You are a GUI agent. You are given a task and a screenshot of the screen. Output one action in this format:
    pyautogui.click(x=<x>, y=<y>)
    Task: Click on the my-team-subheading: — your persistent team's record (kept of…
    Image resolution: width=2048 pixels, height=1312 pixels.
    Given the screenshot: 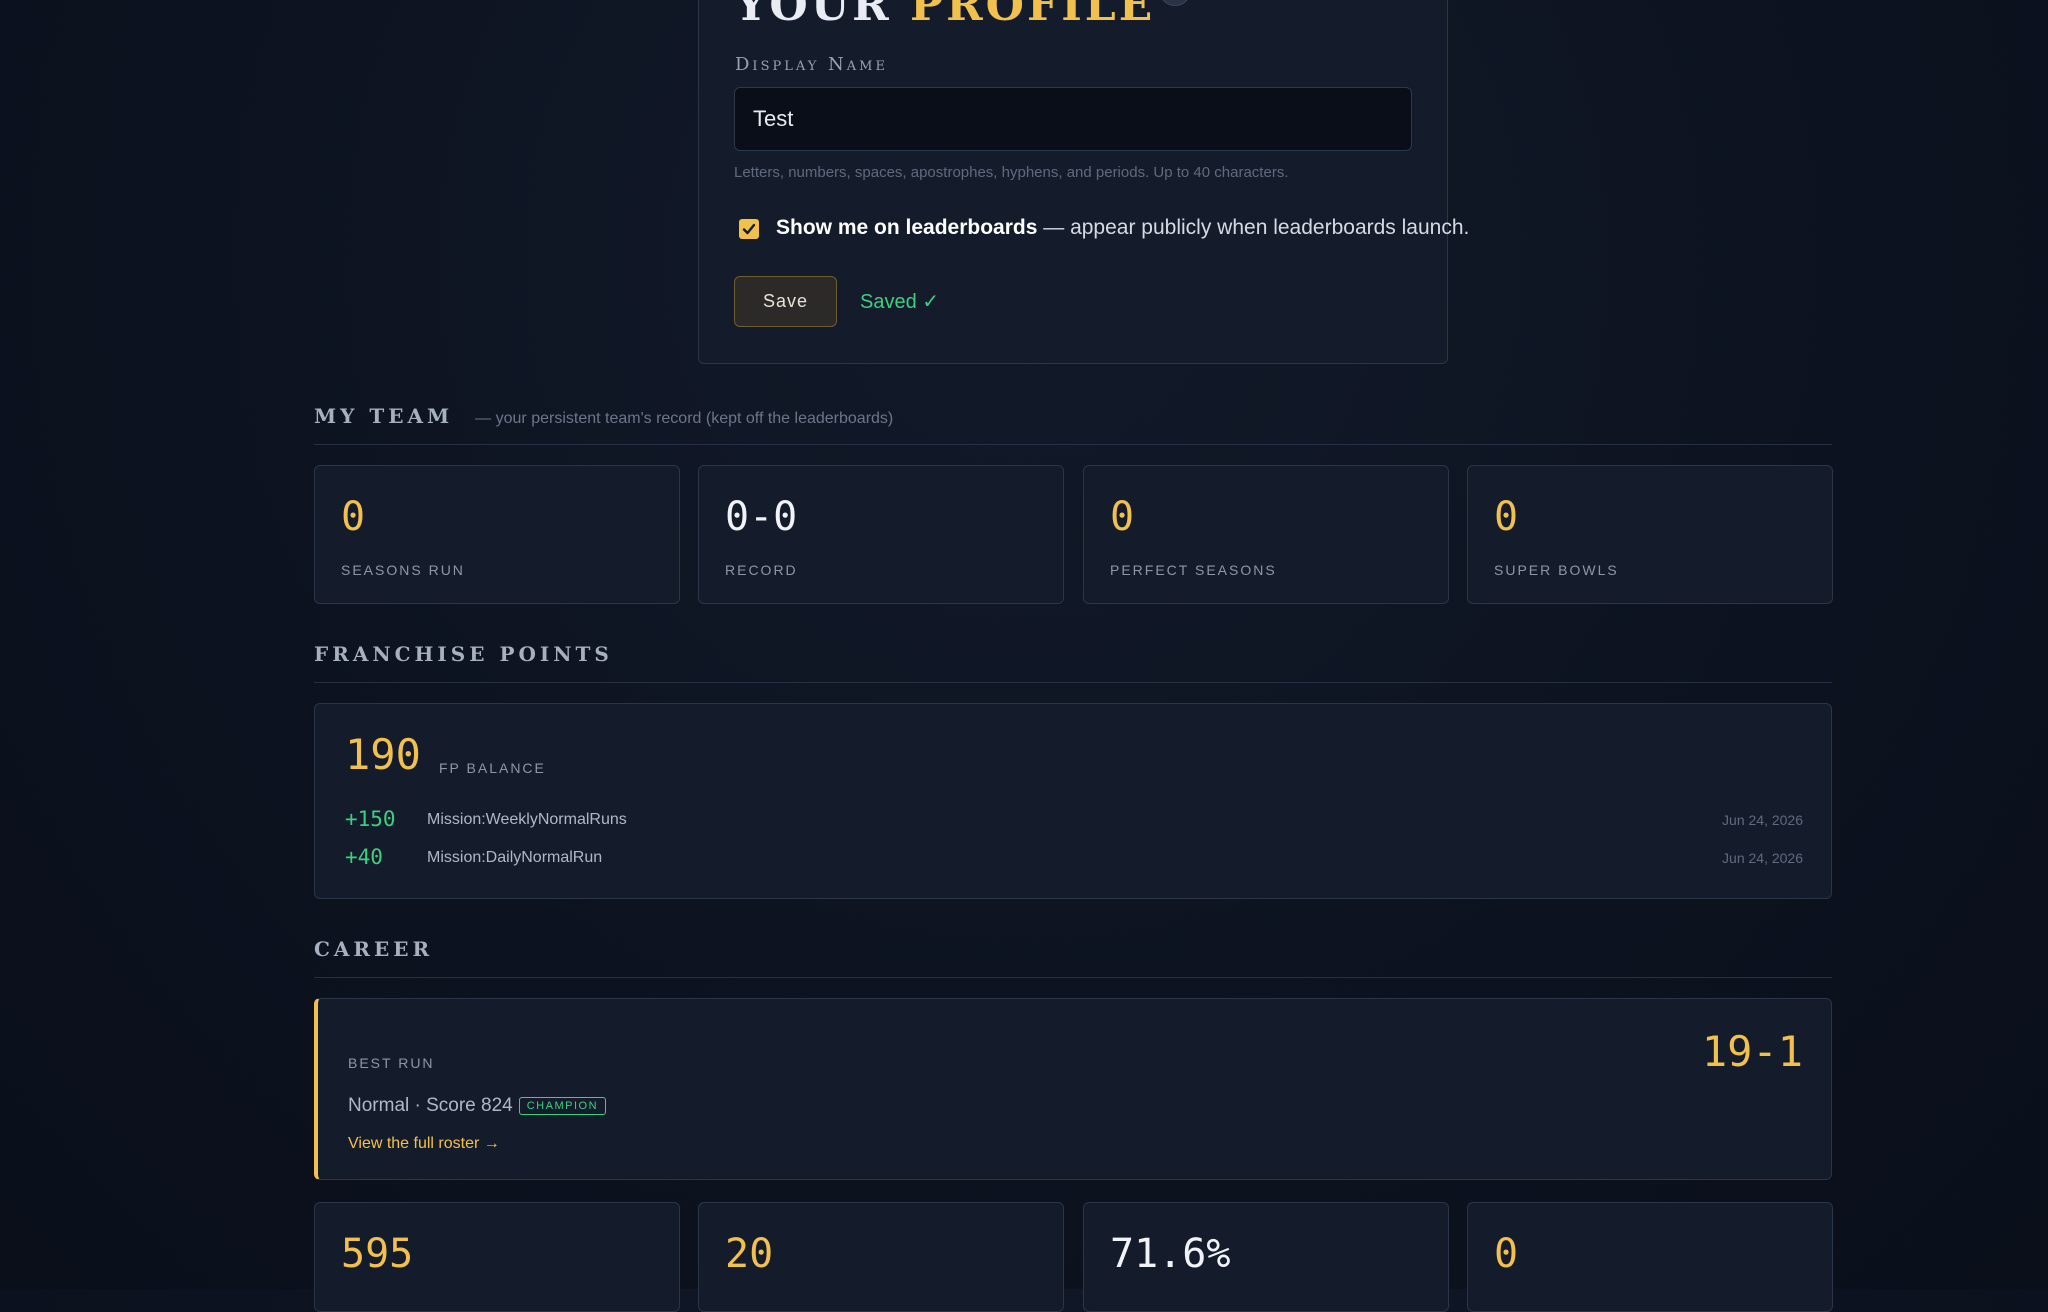 What is the action you would take?
    pyautogui.click(x=684, y=418)
    